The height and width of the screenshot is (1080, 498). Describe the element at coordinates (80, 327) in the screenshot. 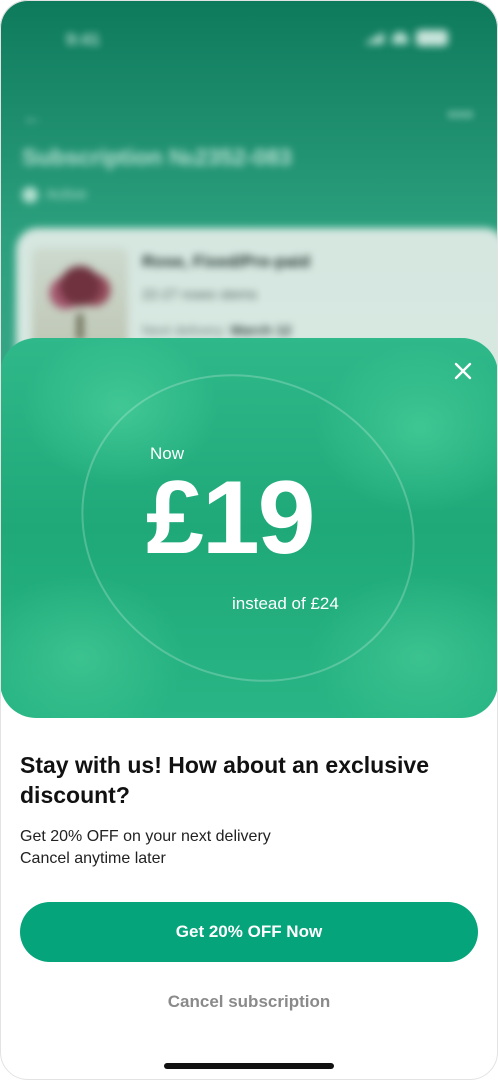

I see `bouquet-stem` at that location.